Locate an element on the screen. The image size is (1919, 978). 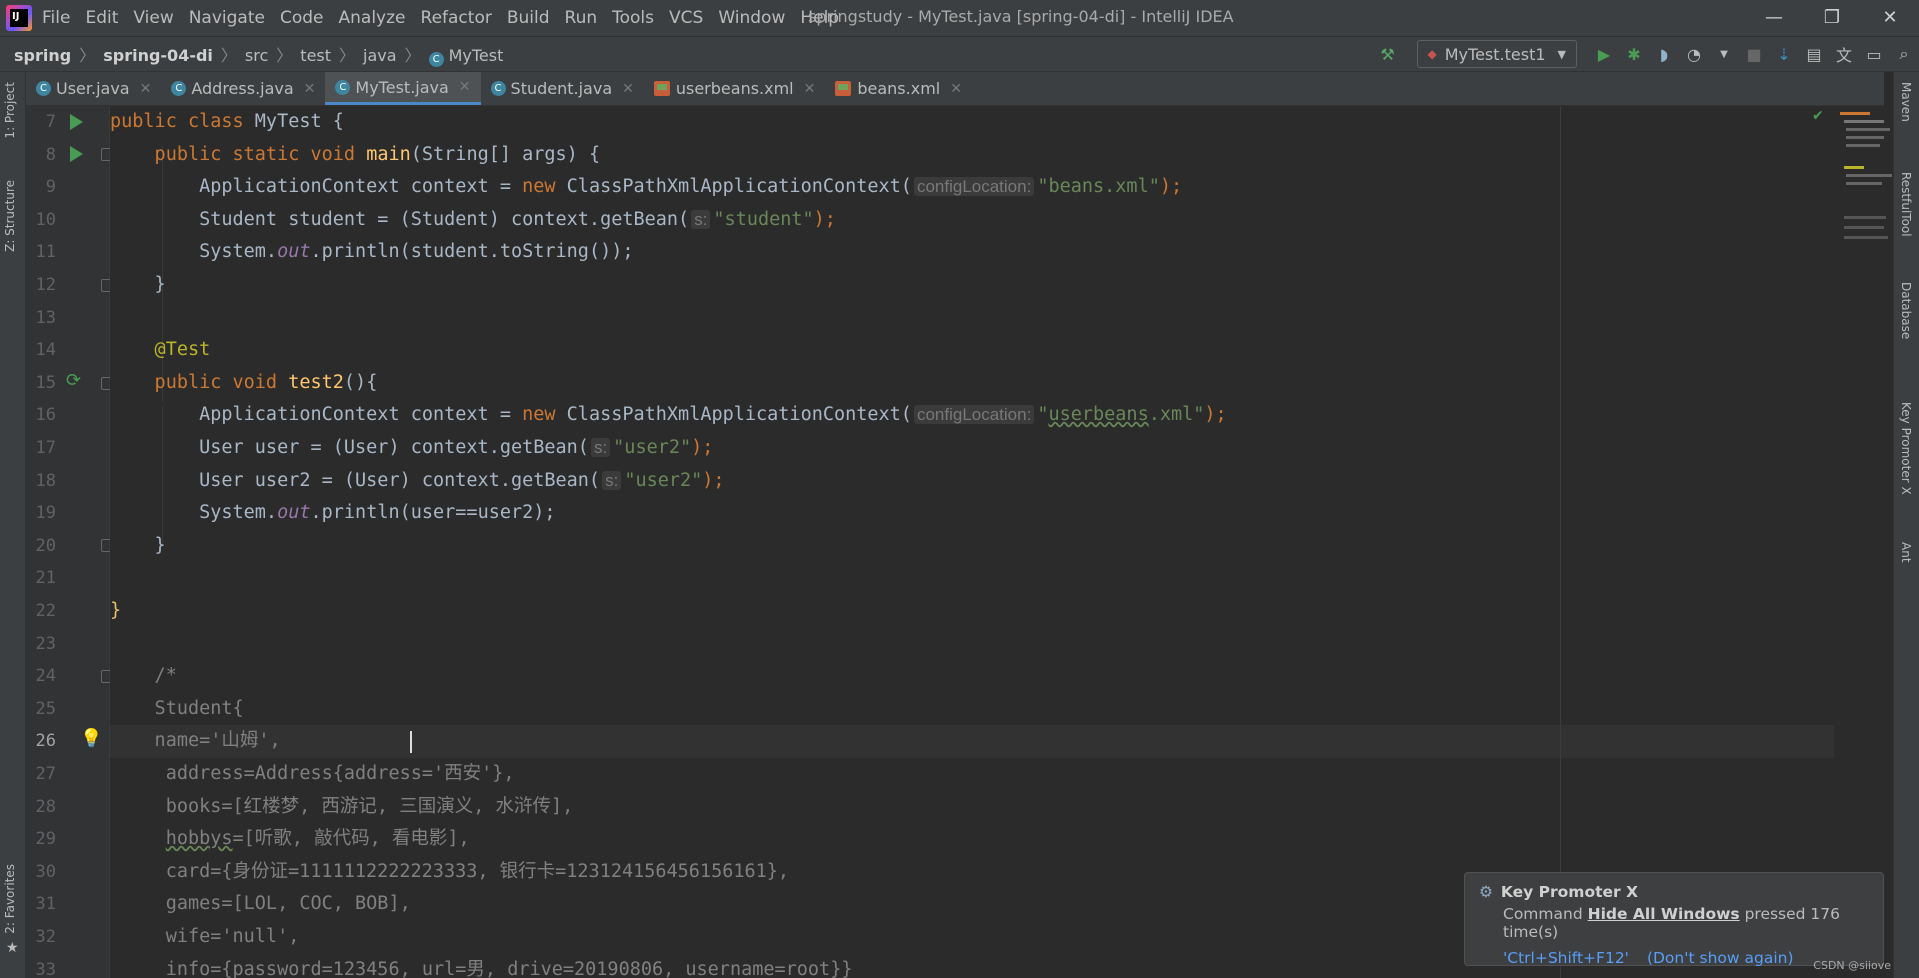
favorites-panel-tab: 2: Favorites is located at coordinates (10, 899).